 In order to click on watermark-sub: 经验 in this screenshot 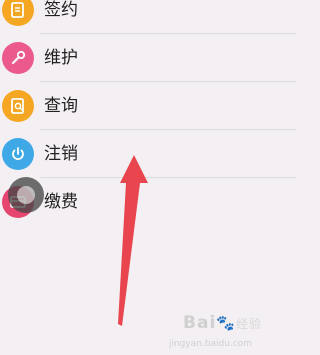, I will do `click(248, 324)`.